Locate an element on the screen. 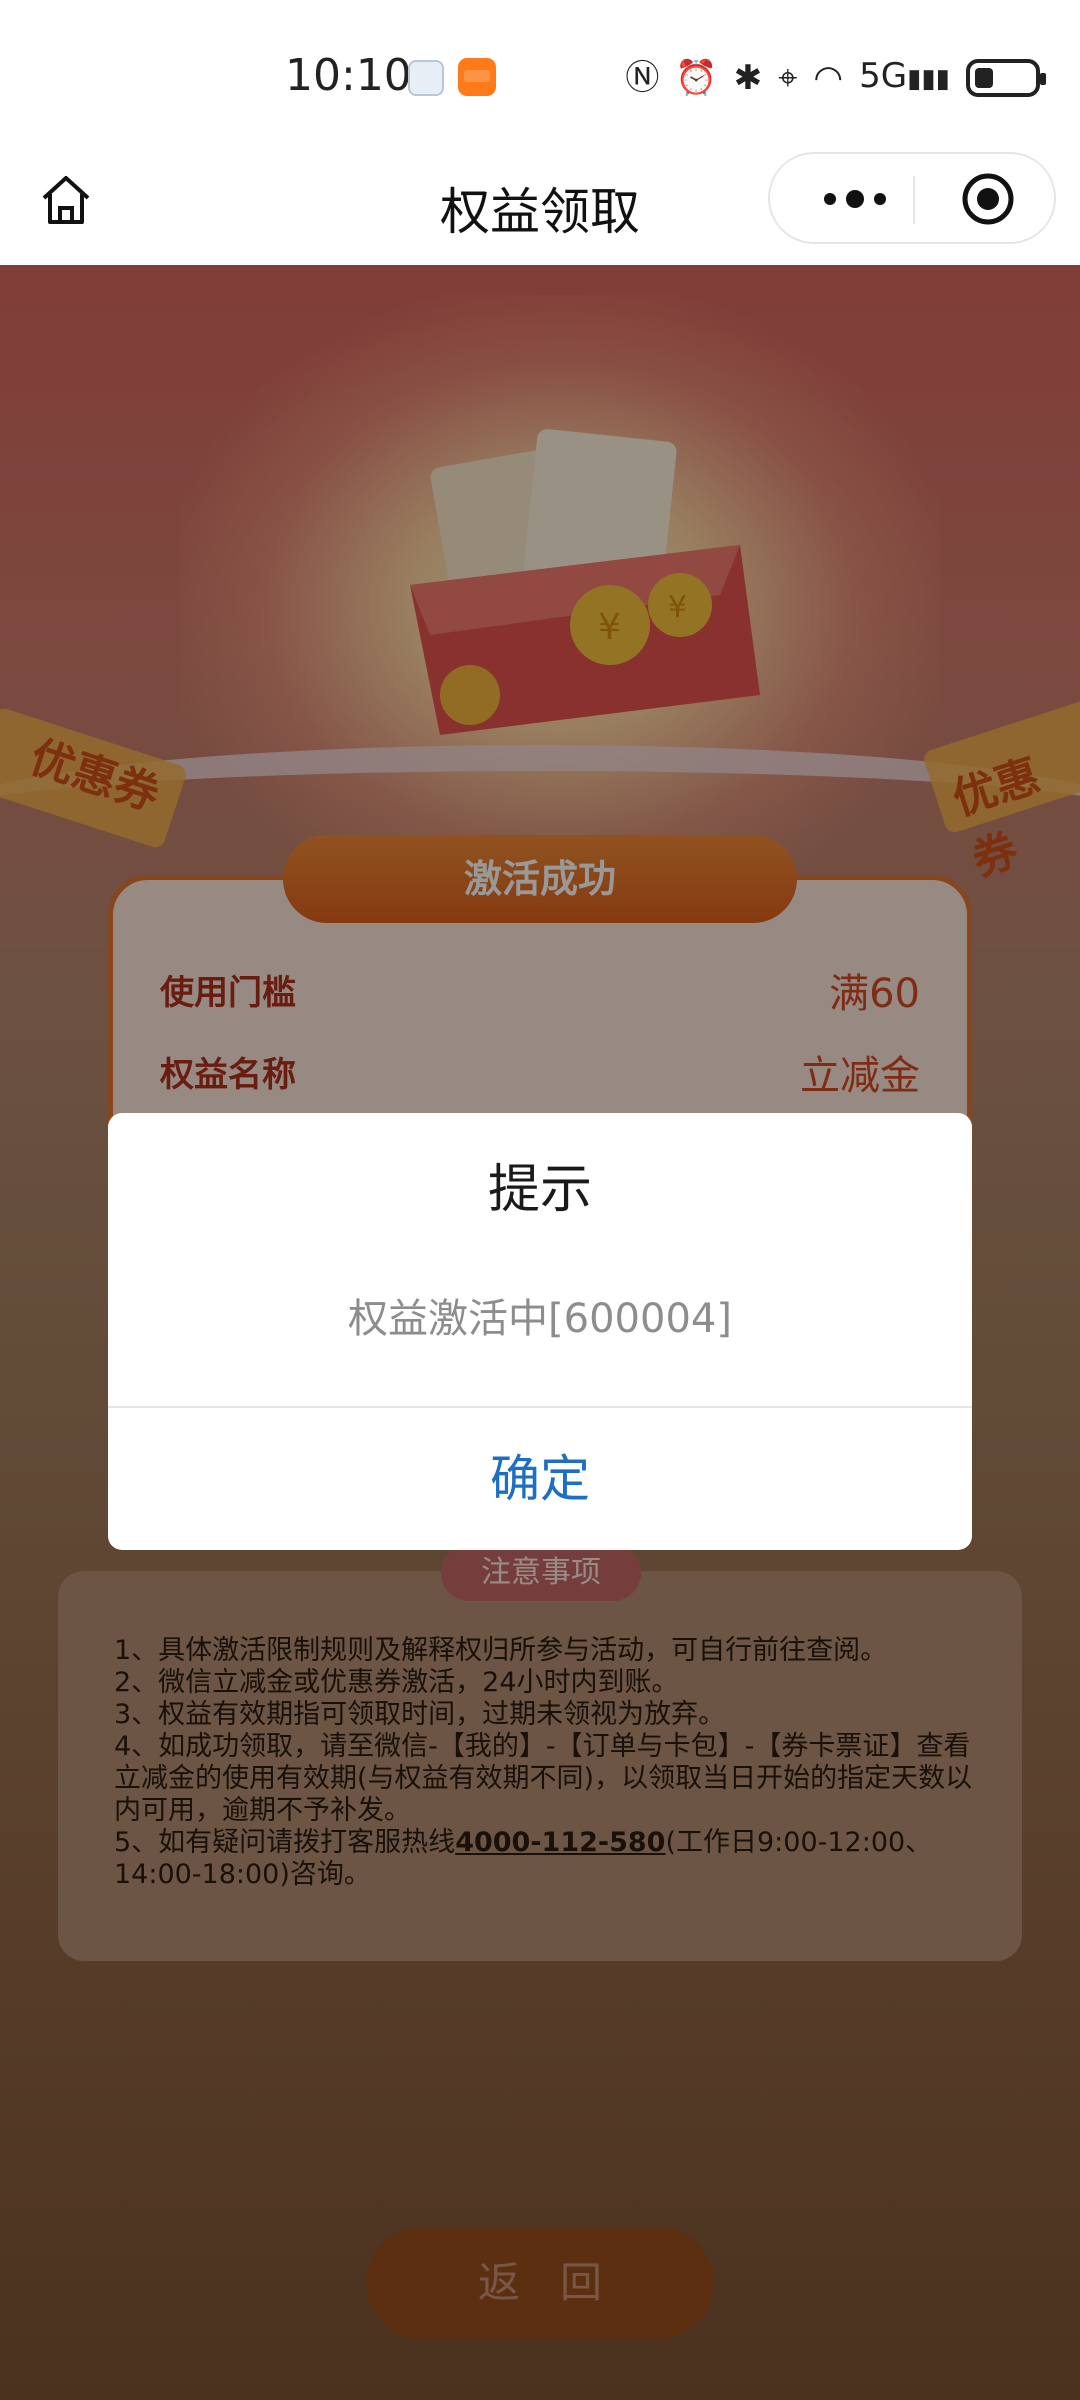 Image resolution: width=1080 pixels, height=2400 pixels. alert-dialog: 提示 权益激活中[600004] 确定 is located at coordinates (540, 1331).